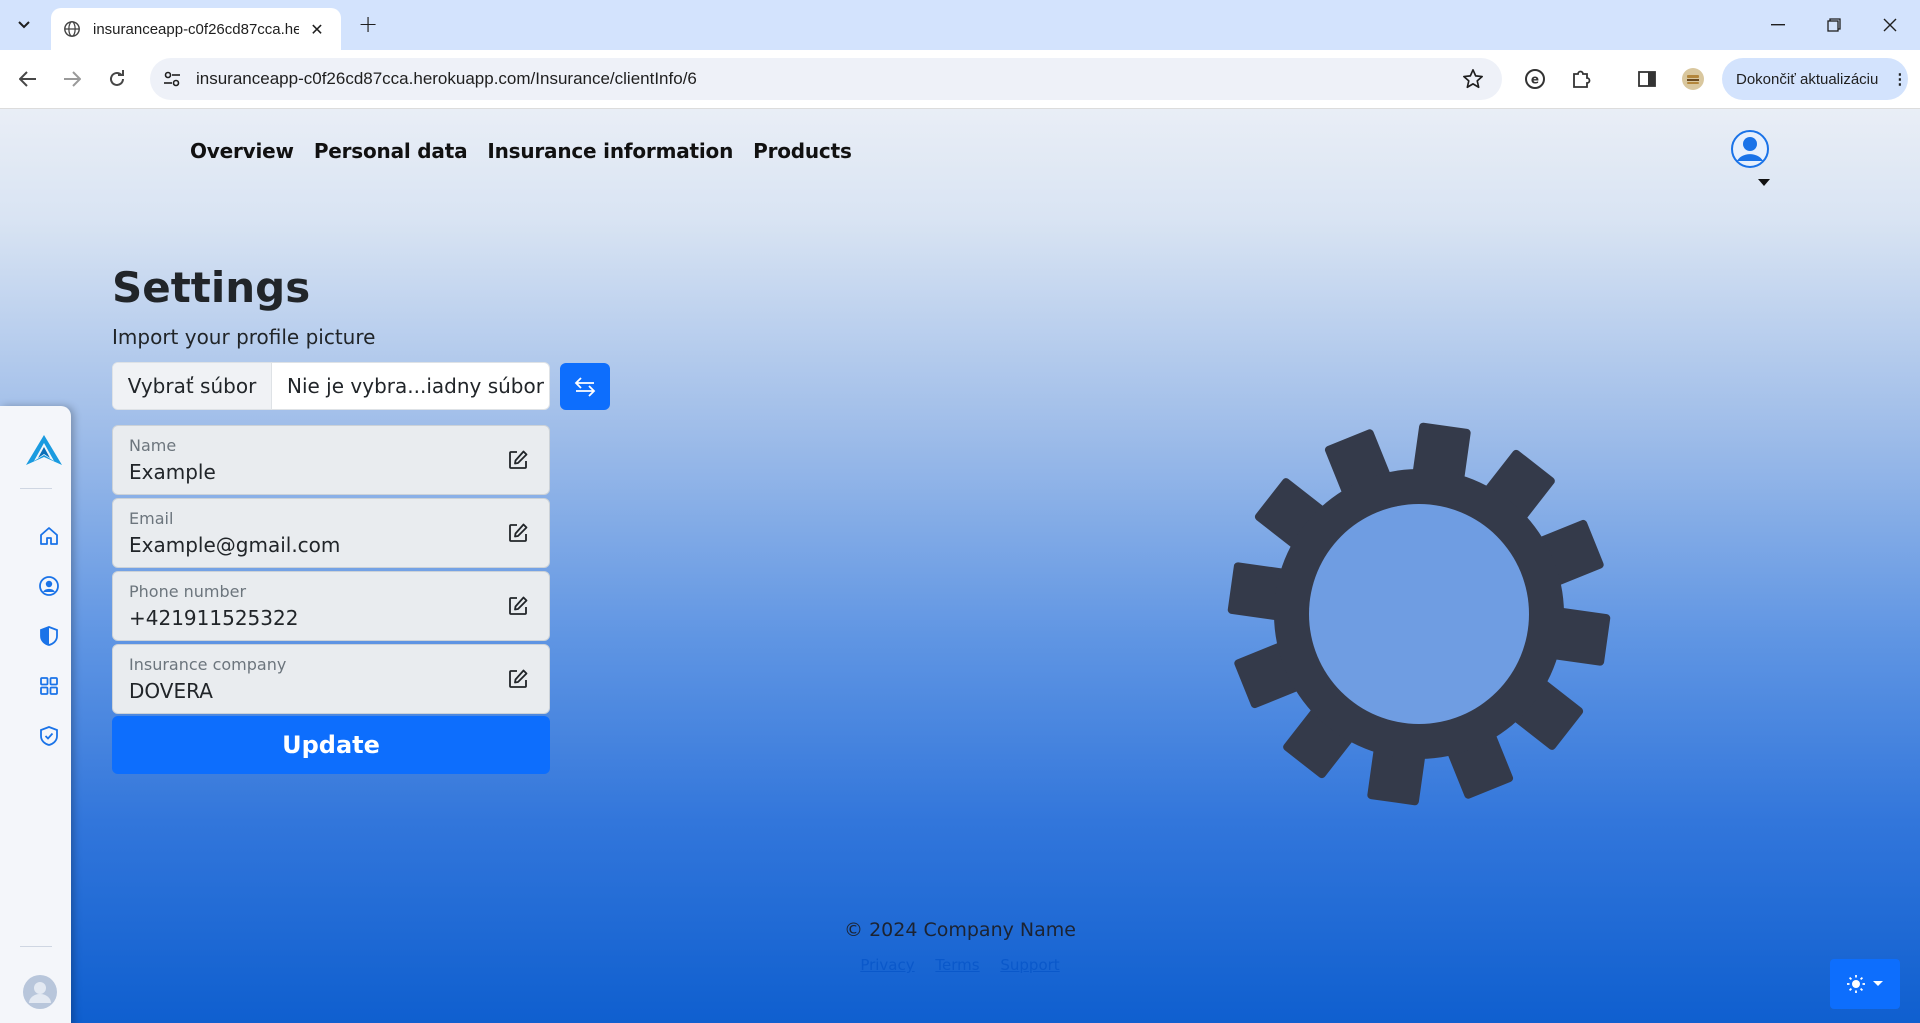 The width and height of the screenshot is (1920, 1023). I want to click on update-browser-button: Dokončiť aktualizáciu ⋮, so click(1815, 79).